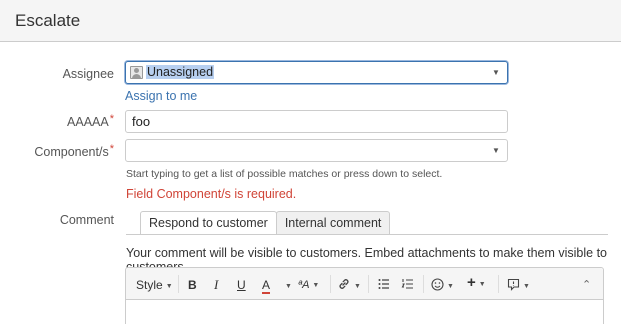 This screenshot has width=621, height=324. What do you see at coordinates (141, 121) in the screenshot?
I see `aaaaa-value: foo` at bounding box center [141, 121].